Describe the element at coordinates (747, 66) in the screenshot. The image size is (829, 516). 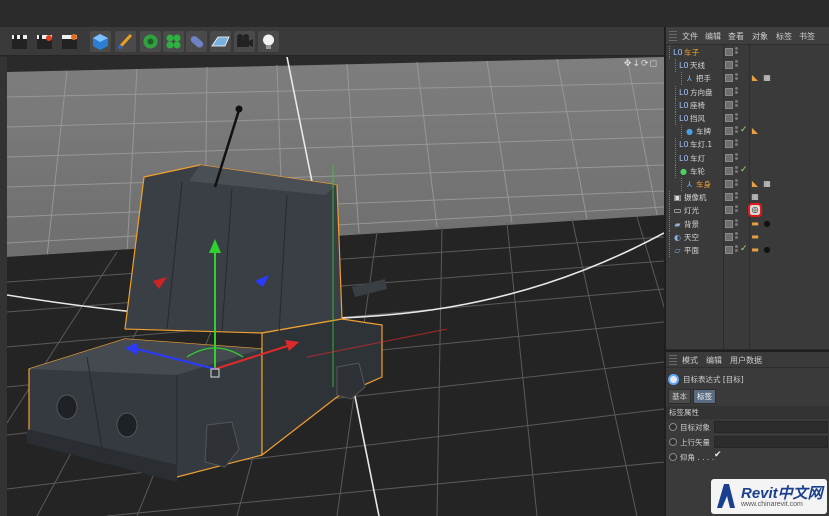
I see `object-row: L0 天线` at that location.